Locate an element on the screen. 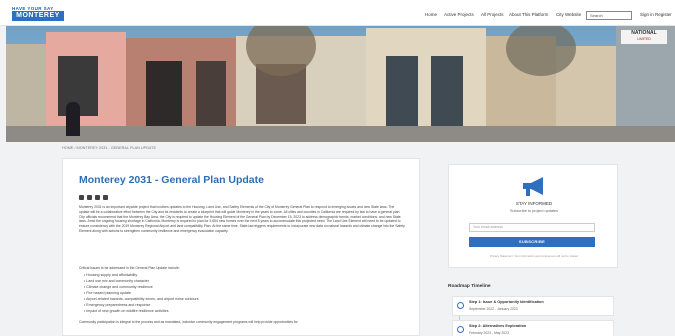  sign-bottom-text: LIMITED is located at coordinates (644, 39).